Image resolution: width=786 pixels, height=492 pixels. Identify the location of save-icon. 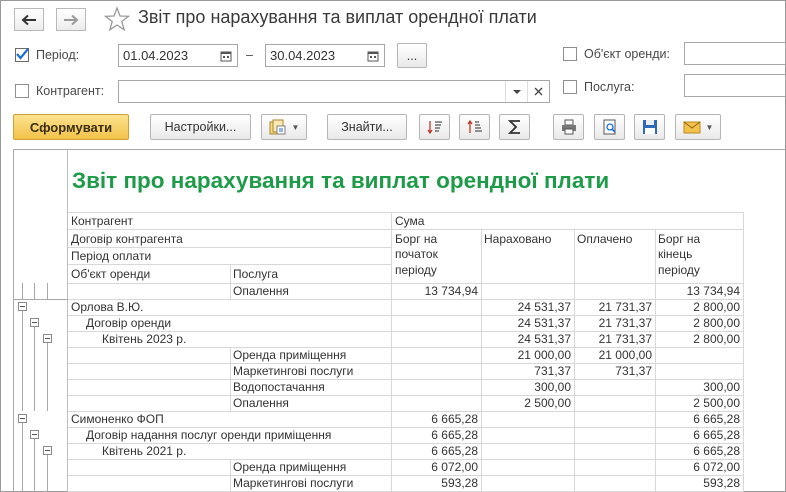
(649, 127).